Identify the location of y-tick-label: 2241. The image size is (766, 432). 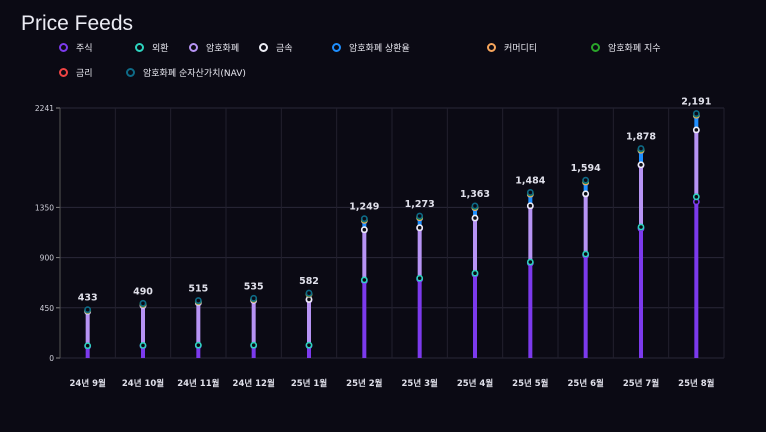
(44, 108).